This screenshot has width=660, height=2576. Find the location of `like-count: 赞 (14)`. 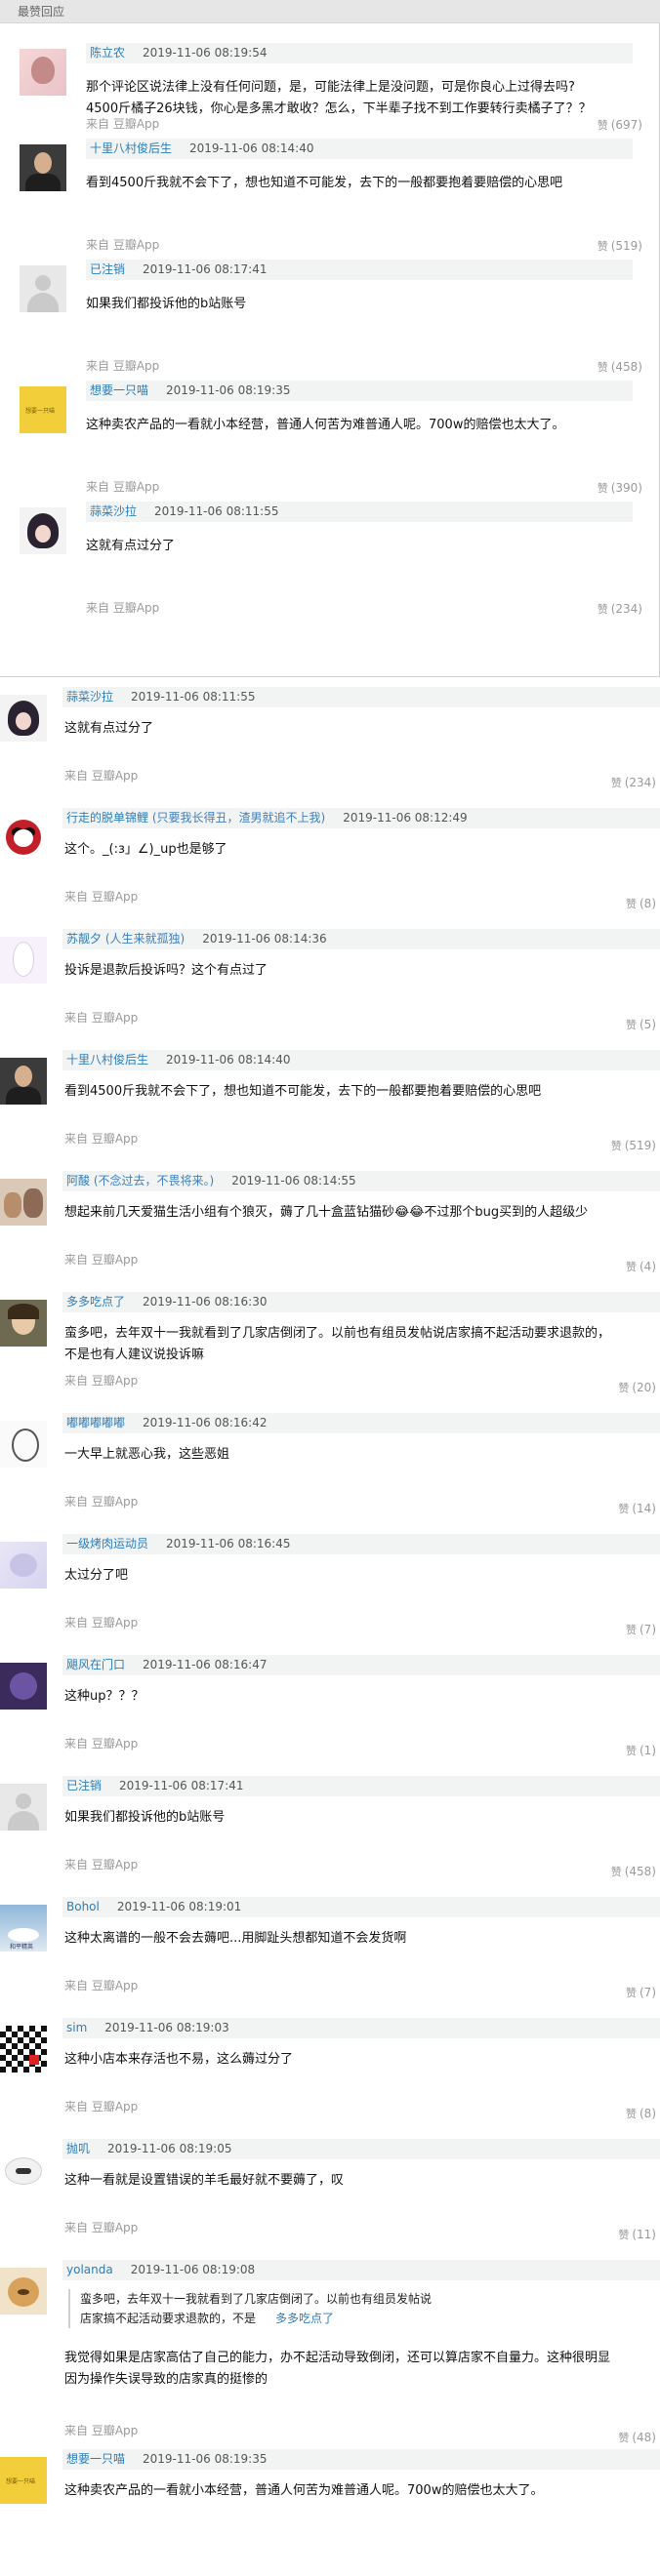

like-count: 赞 (14) is located at coordinates (637, 1508).